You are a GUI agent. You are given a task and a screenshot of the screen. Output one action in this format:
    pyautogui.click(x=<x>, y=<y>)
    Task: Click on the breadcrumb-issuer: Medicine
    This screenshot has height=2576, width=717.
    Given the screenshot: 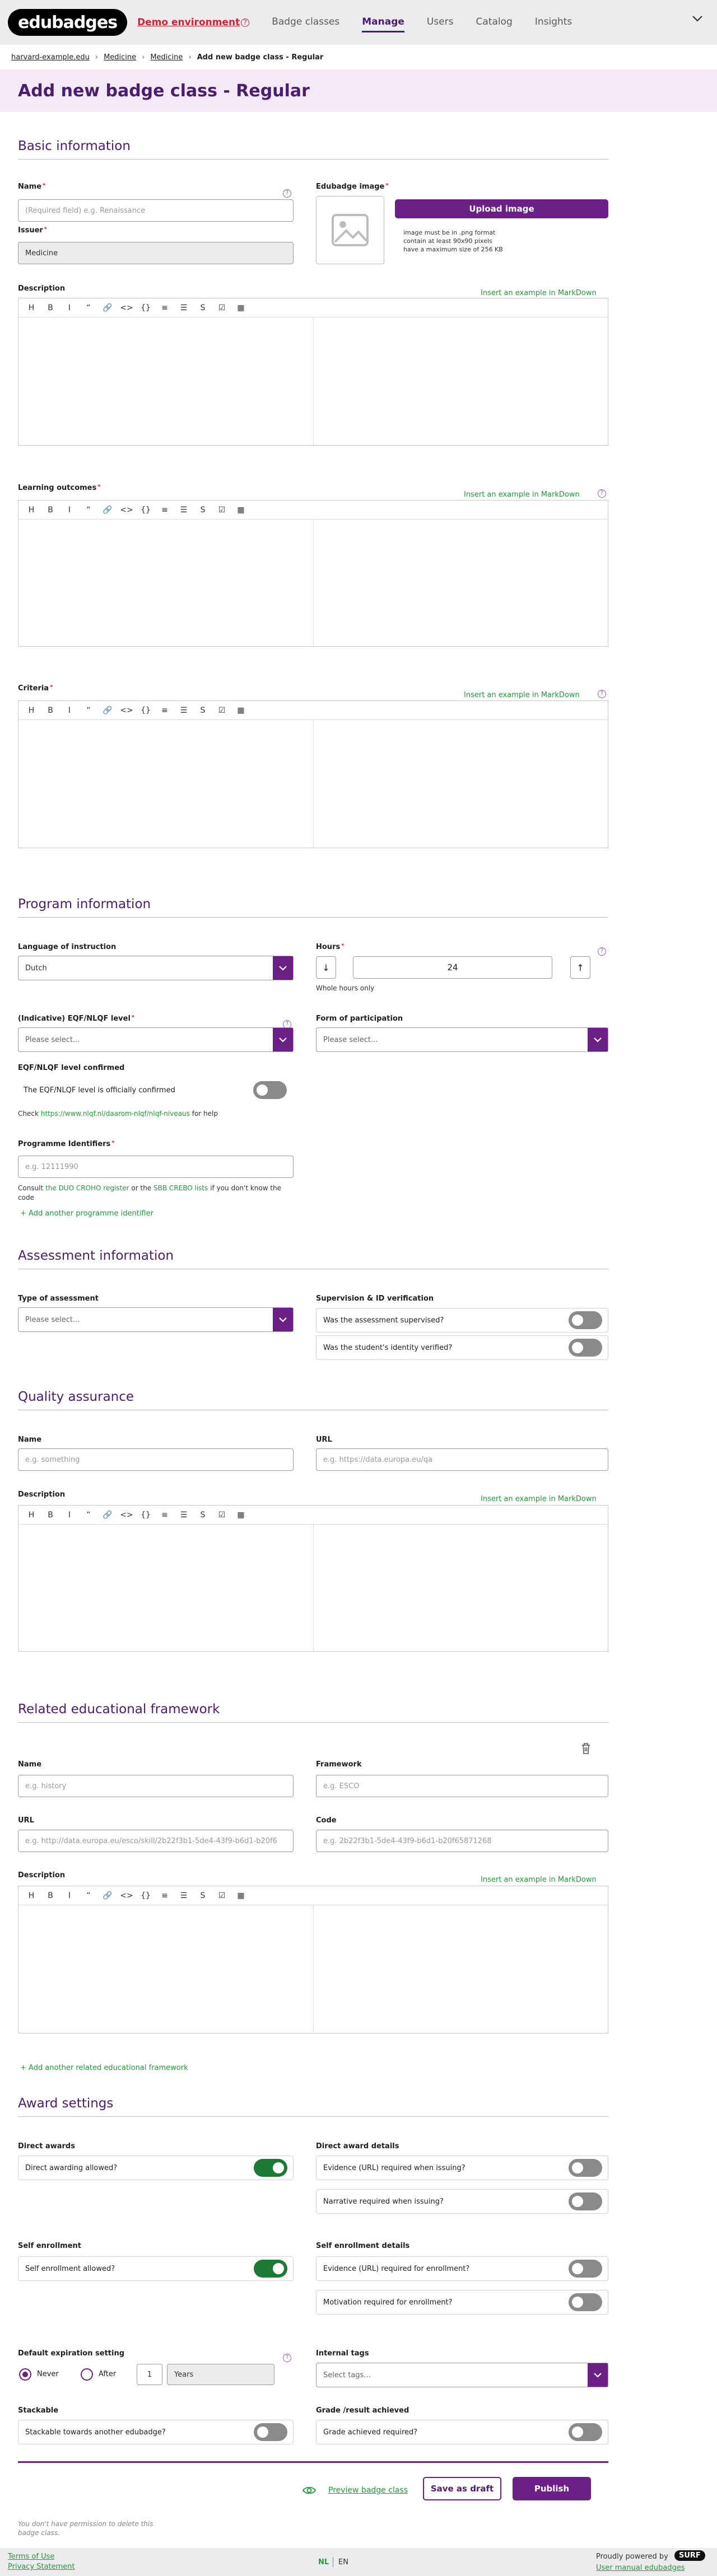 What is the action you would take?
    pyautogui.click(x=167, y=58)
    